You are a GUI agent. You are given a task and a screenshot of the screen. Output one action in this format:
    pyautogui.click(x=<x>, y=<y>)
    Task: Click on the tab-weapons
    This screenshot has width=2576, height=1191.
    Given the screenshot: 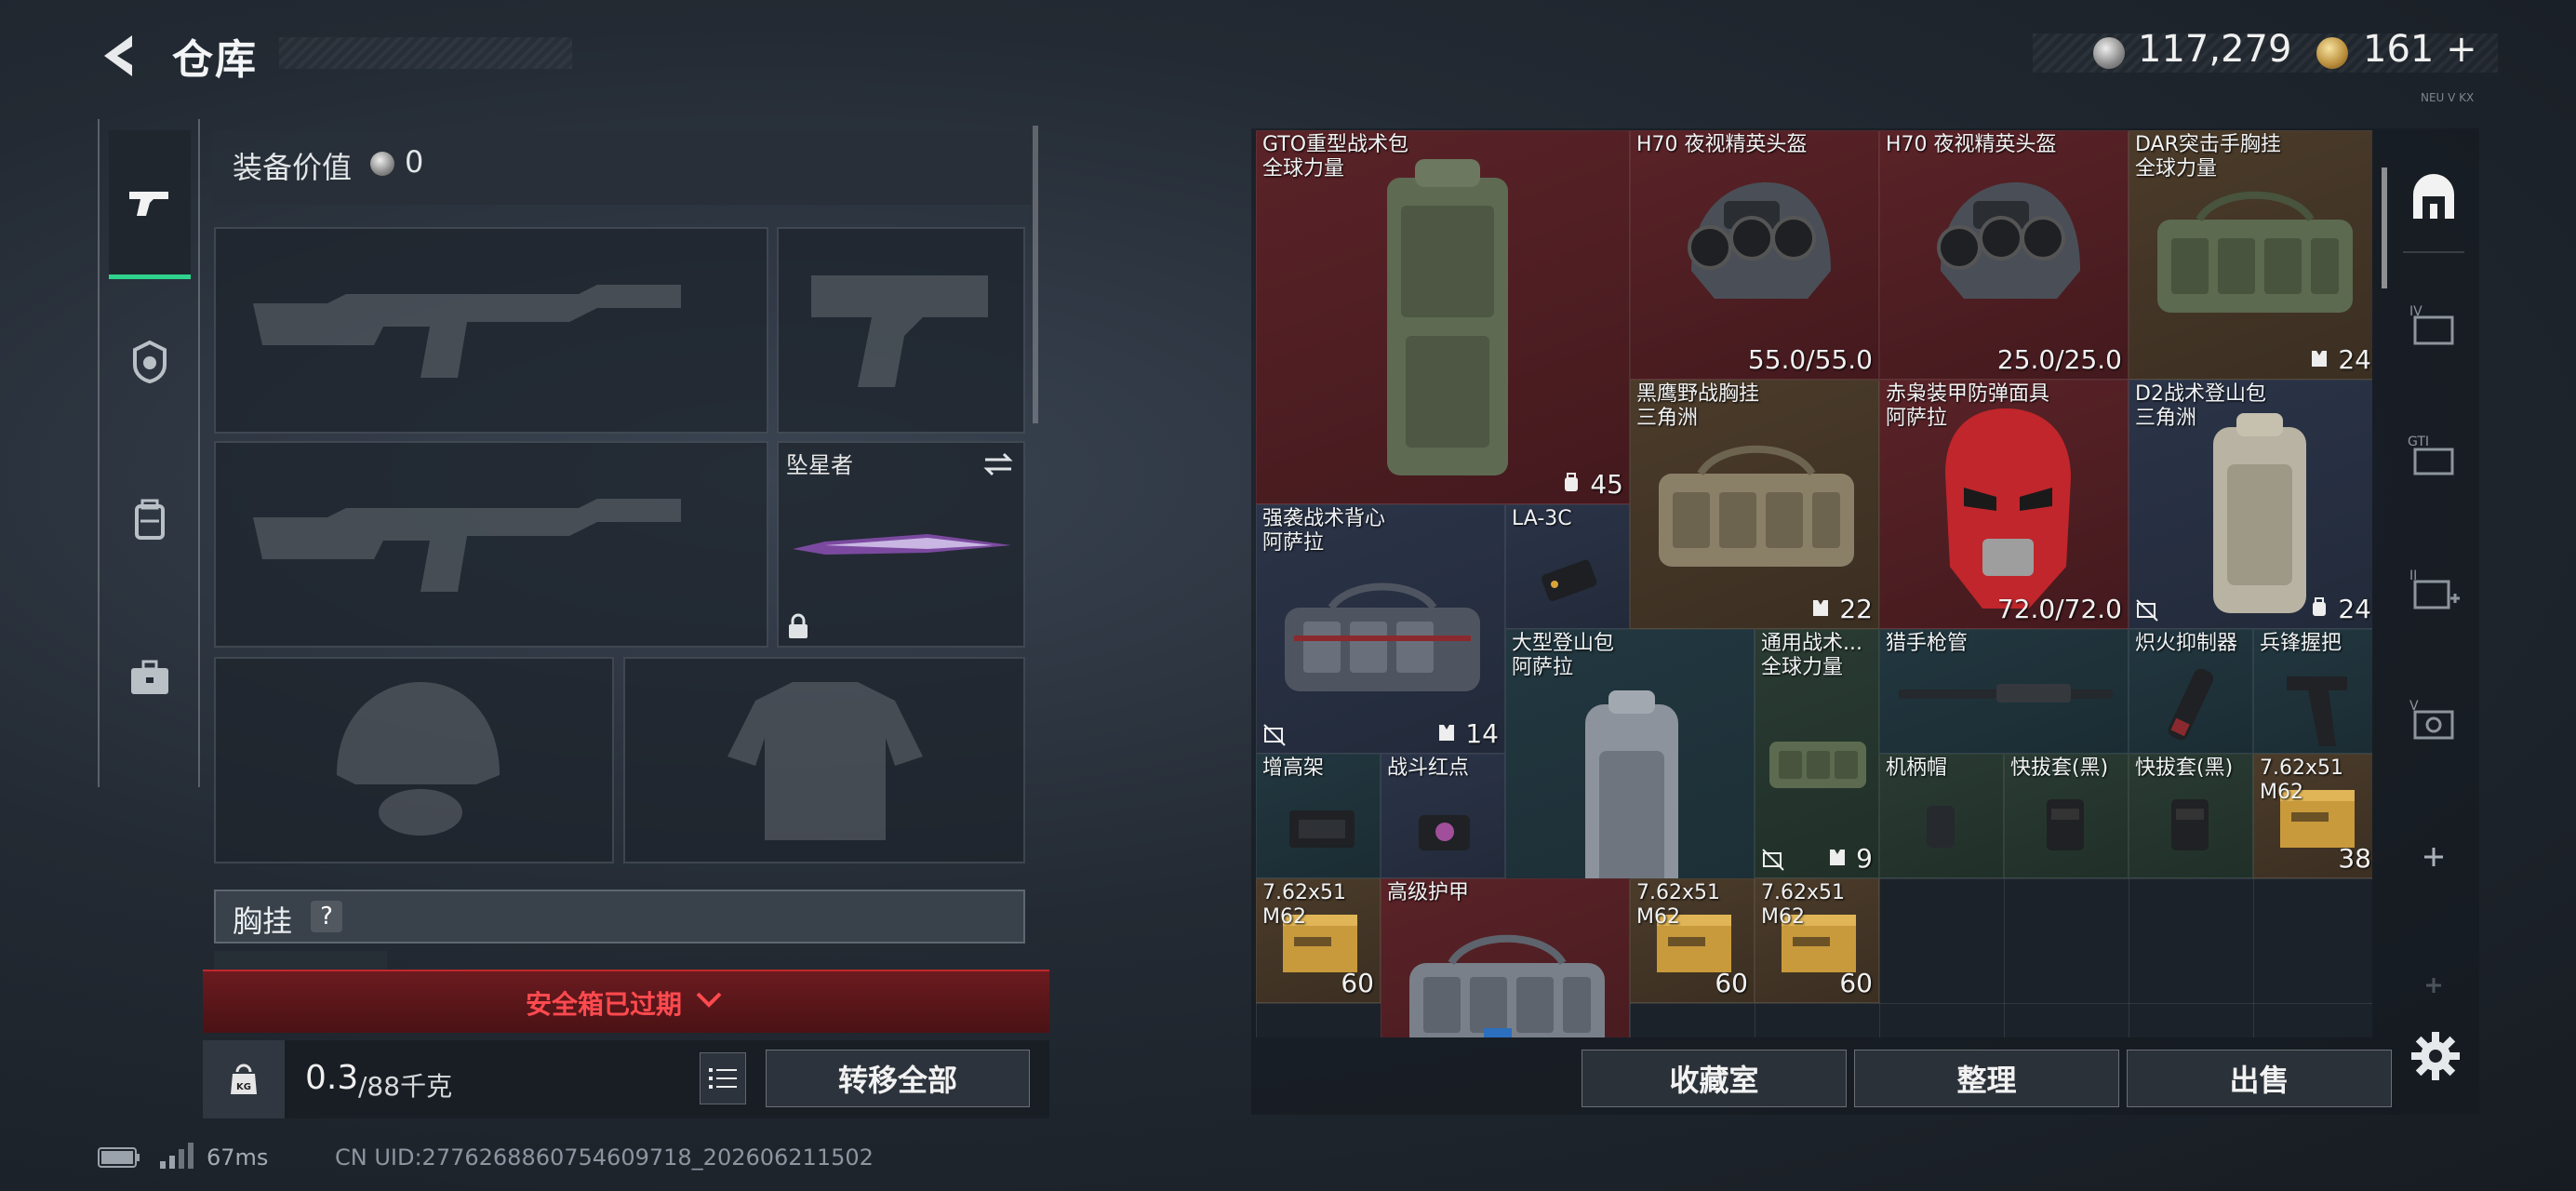 What is the action you would take?
    pyautogui.click(x=150, y=204)
    